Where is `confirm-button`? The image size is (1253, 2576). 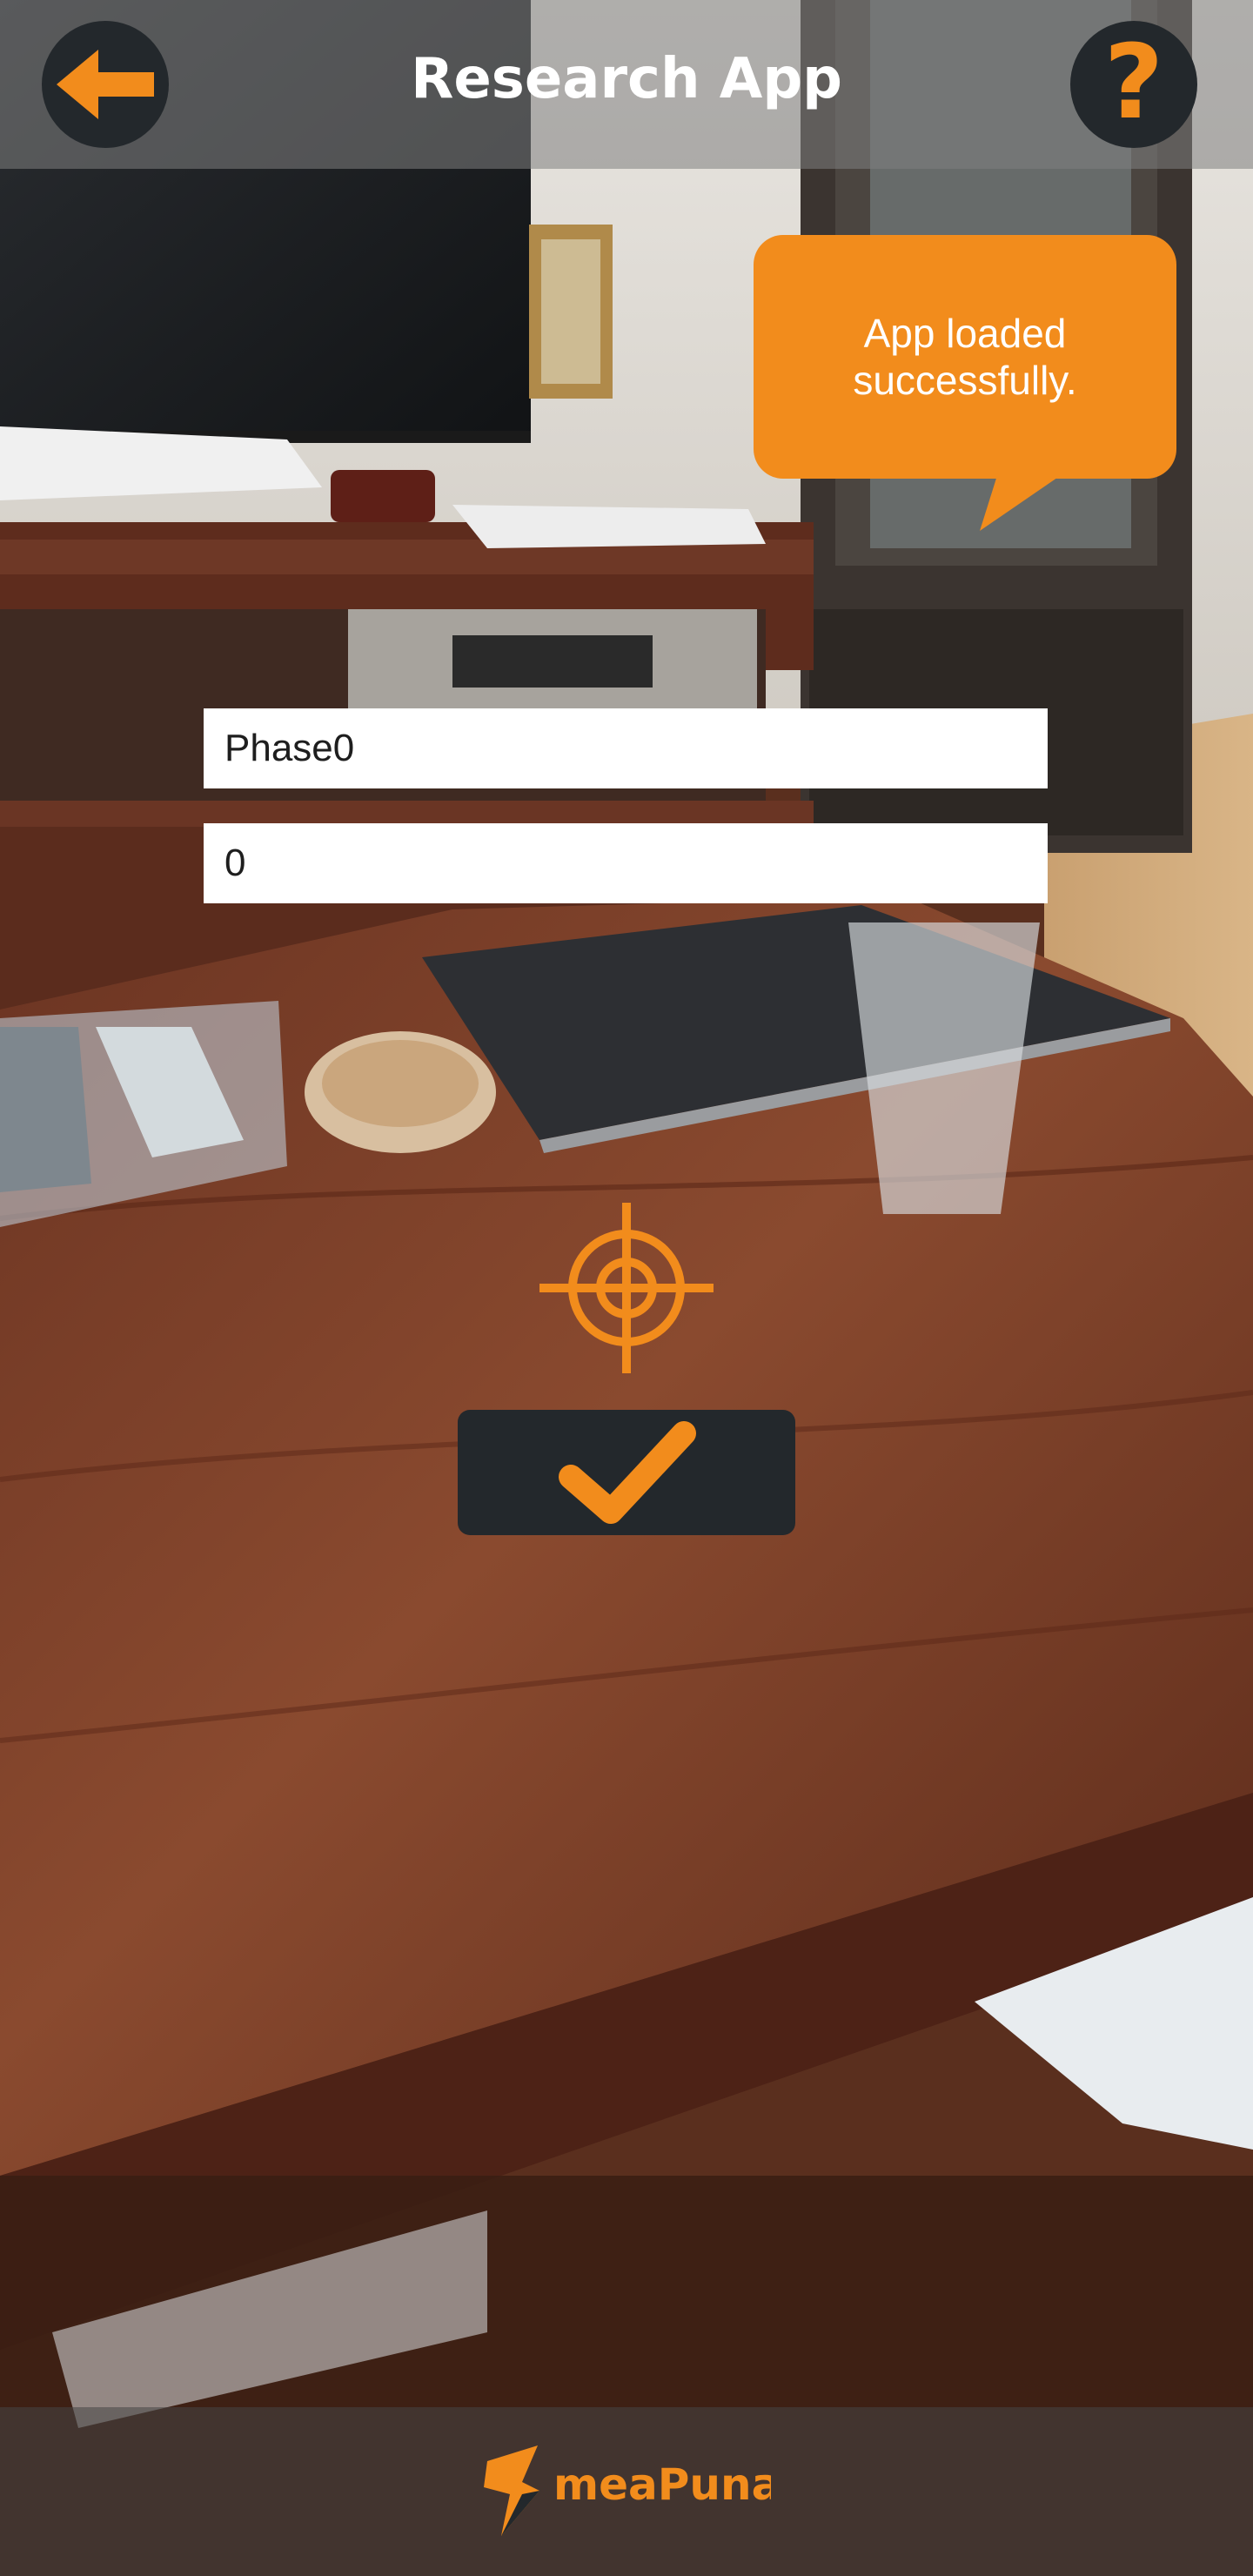 confirm-button is located at coordinates (626, 1472).